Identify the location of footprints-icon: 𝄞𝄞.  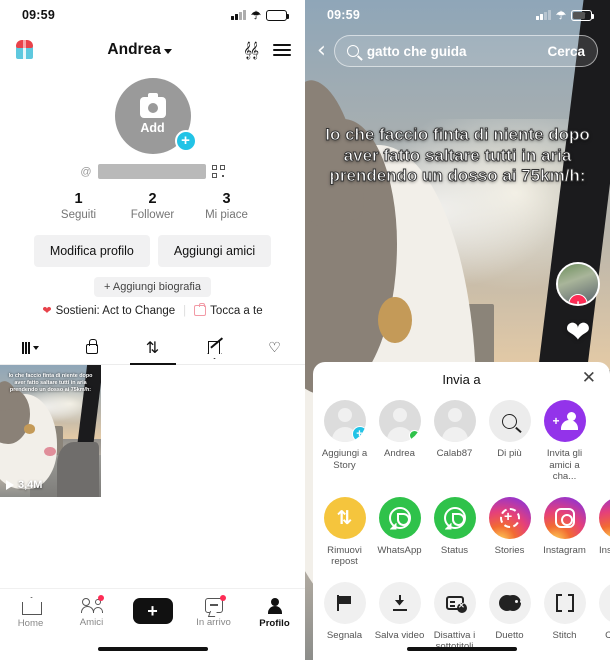
(251, 50).